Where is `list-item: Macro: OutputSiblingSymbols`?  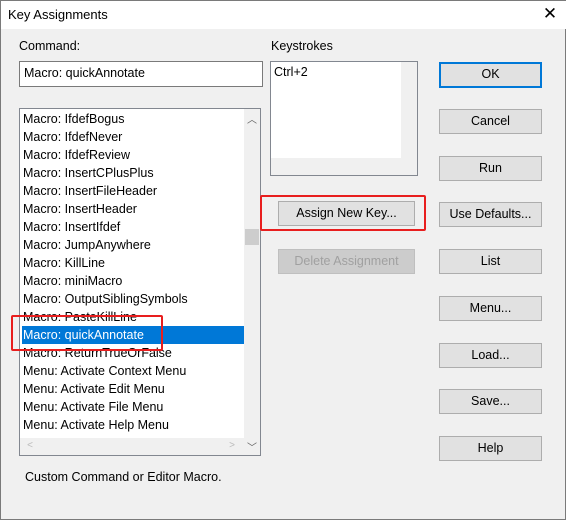
list-item: Macro: OutputSiblingSymbols is located at coordinates (133, 299).